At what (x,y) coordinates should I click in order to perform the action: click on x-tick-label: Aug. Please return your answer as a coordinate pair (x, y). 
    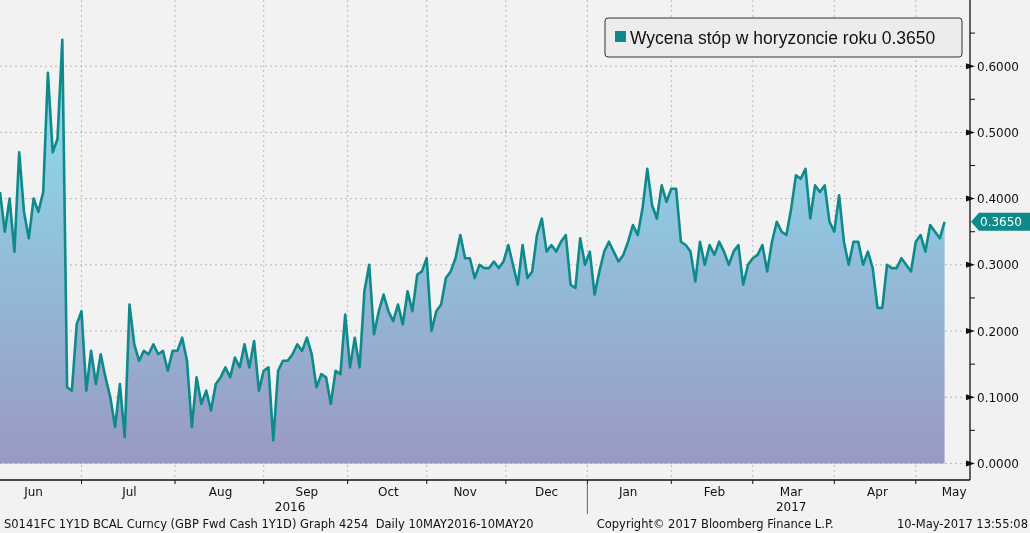
    Looking at the image, I should click on (220, 492).